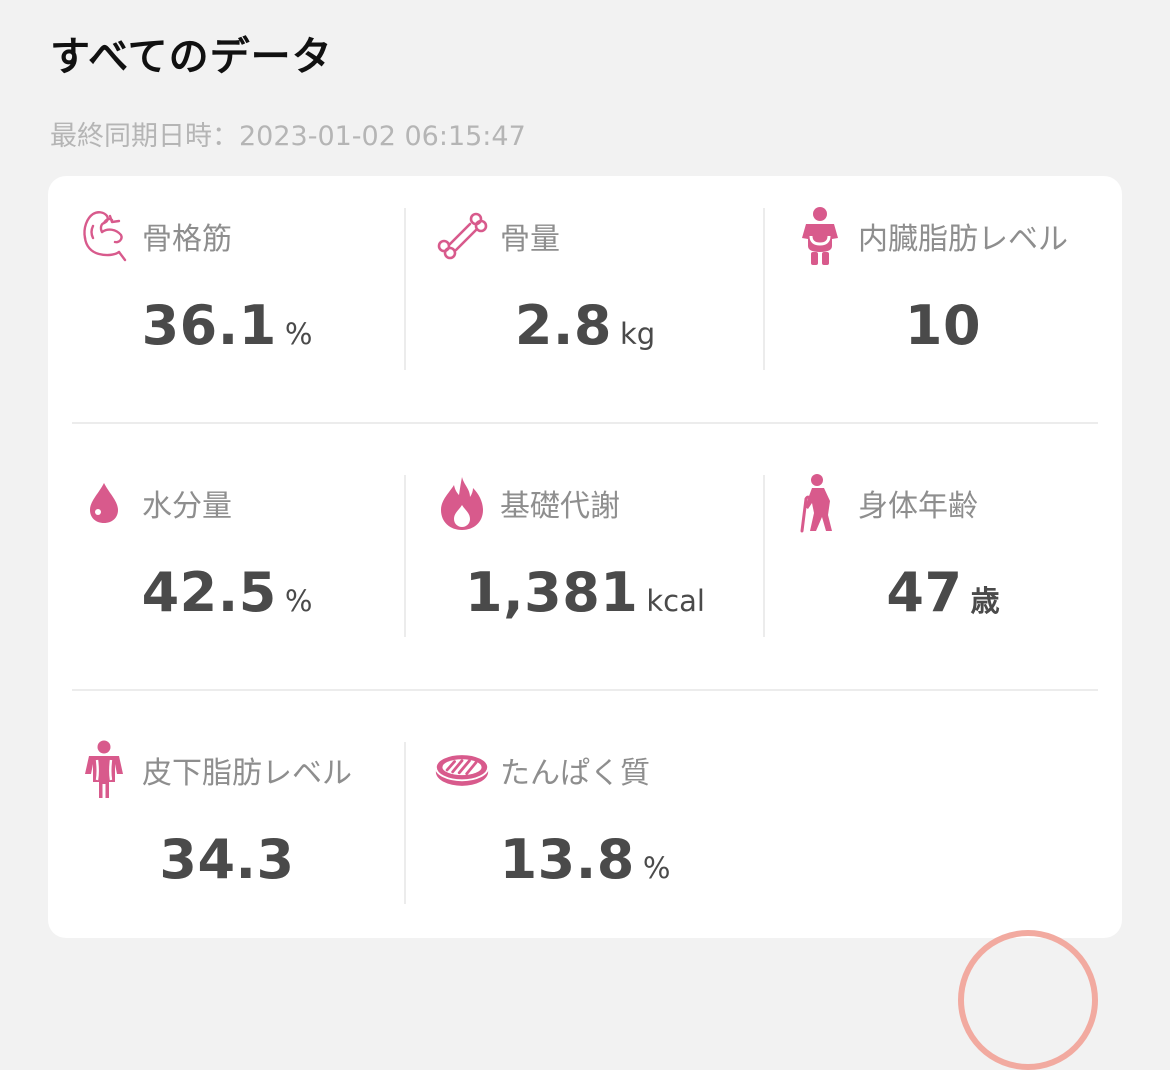 The height and width of the screenshot is (1070, 1170). I want to click on metric-subcutaneous-fat: 皮下脂肪レベル 34.3, so click(227, 843).